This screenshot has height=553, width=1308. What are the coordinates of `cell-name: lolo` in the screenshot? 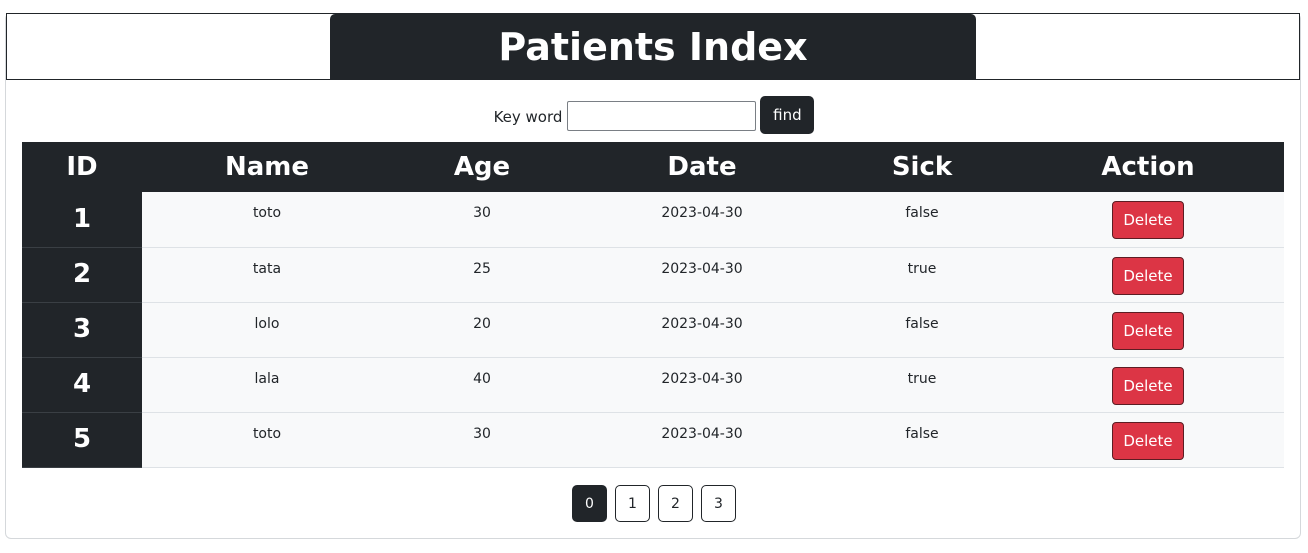 It's located at (267, 330).